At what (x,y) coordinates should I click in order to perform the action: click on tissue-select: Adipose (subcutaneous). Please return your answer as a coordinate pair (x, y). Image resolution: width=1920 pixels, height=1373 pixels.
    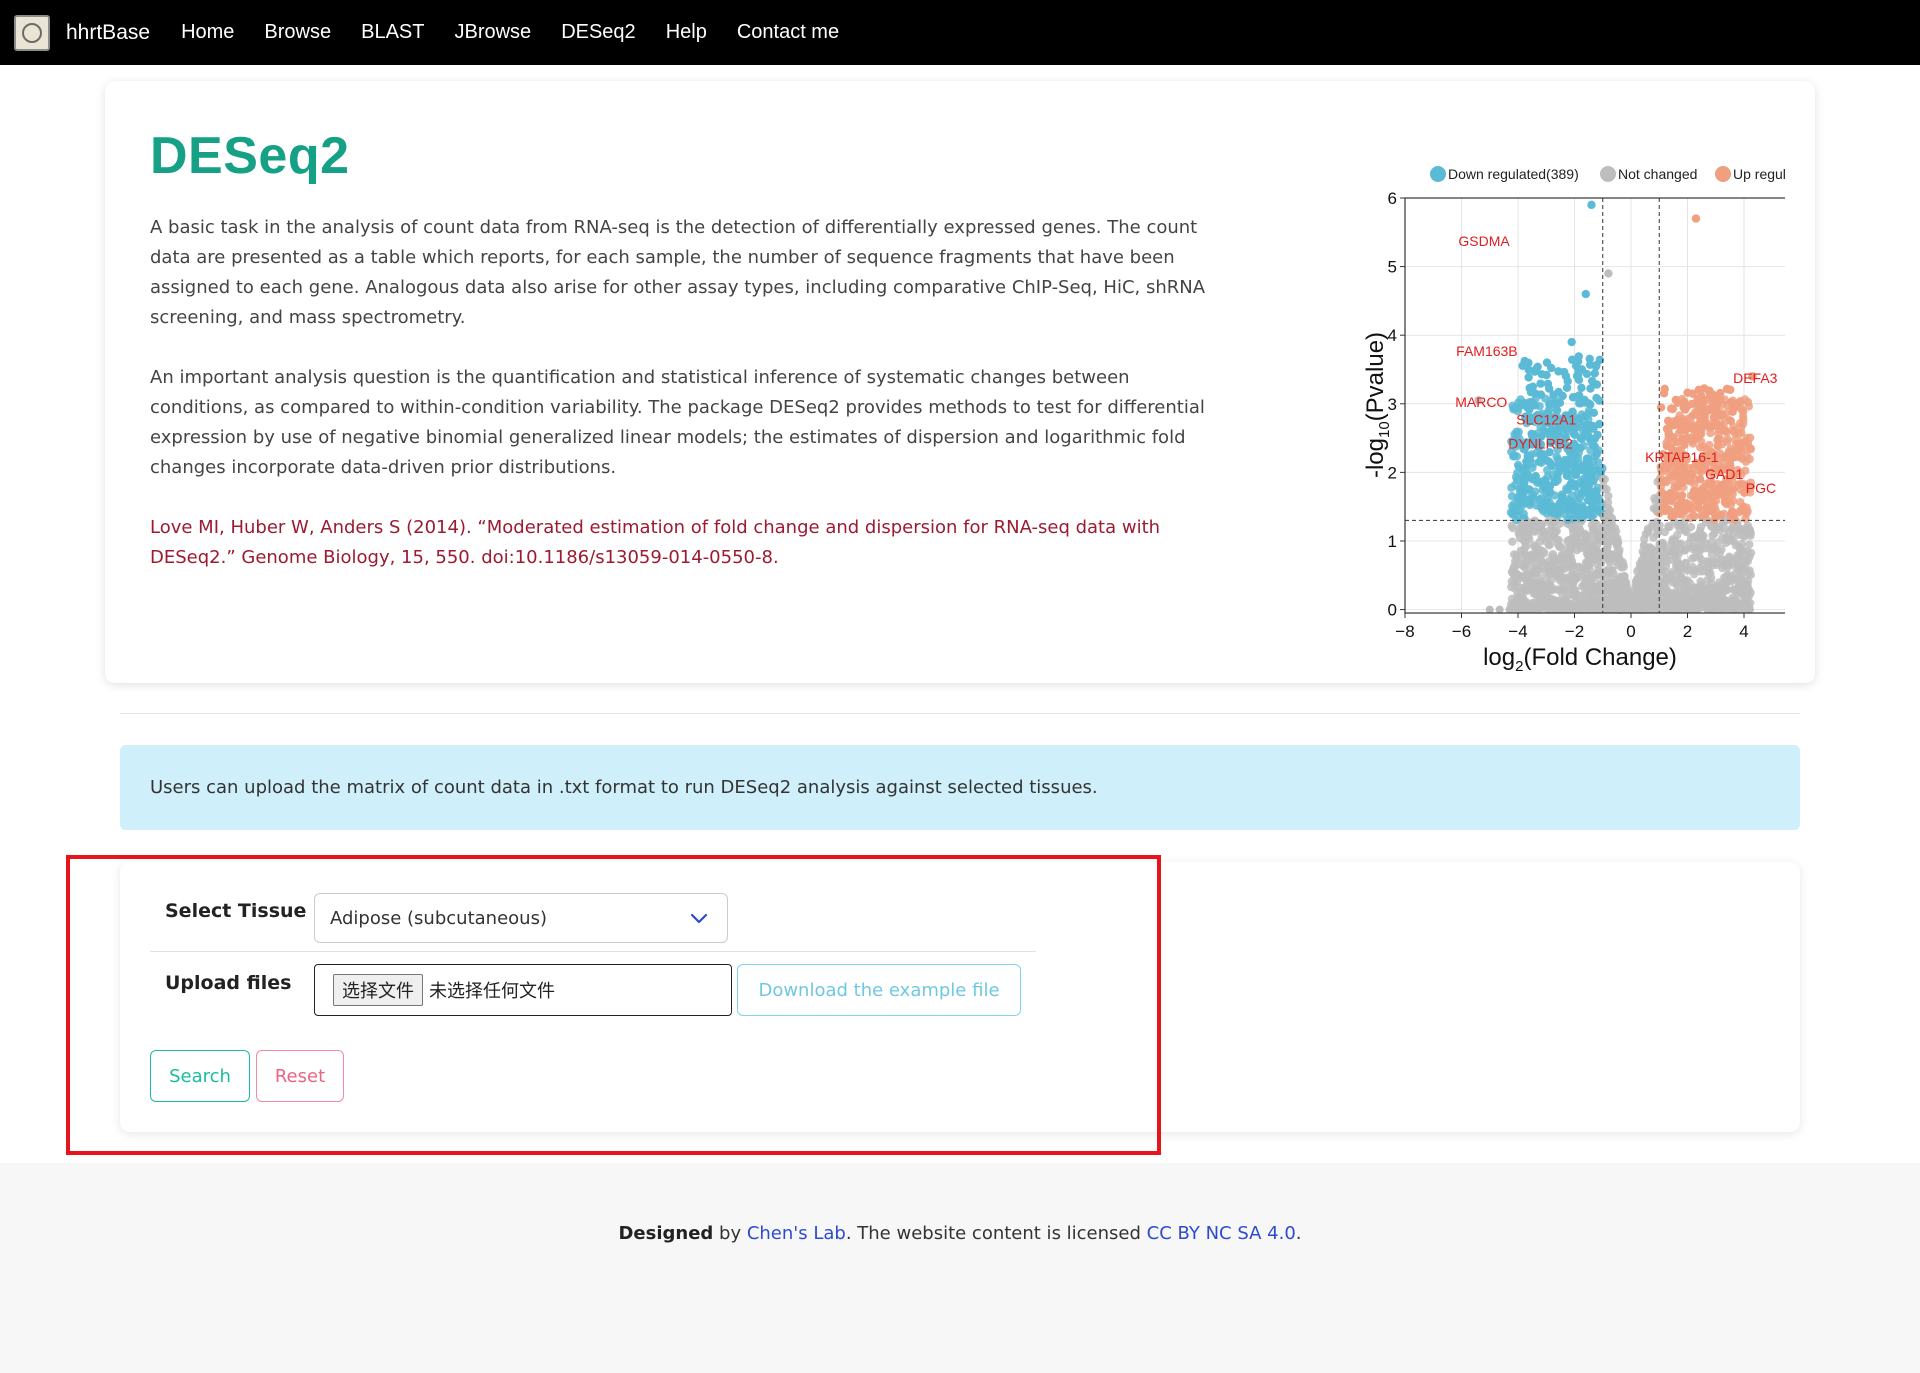
    Looking at the image, I should click on (521, 918).